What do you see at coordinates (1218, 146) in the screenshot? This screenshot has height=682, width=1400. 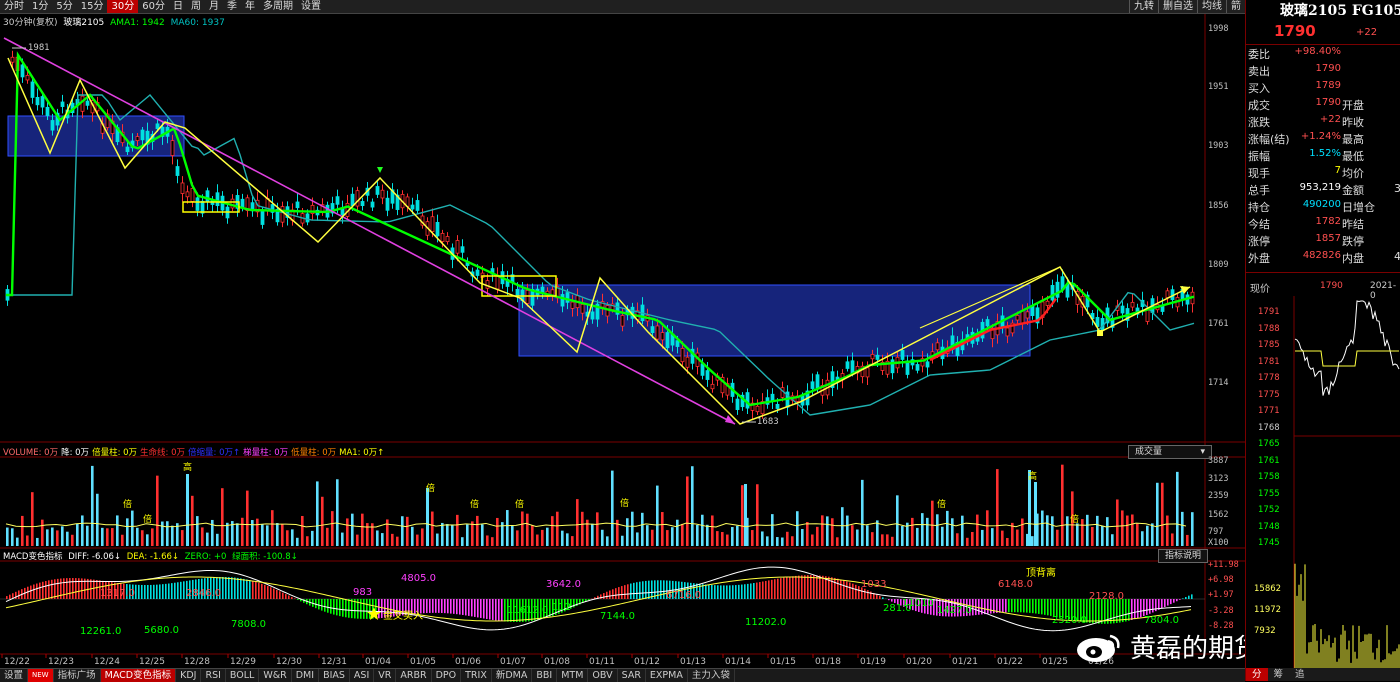 I see `price-axis-label: 1903` at bounding box center [1218, 146].